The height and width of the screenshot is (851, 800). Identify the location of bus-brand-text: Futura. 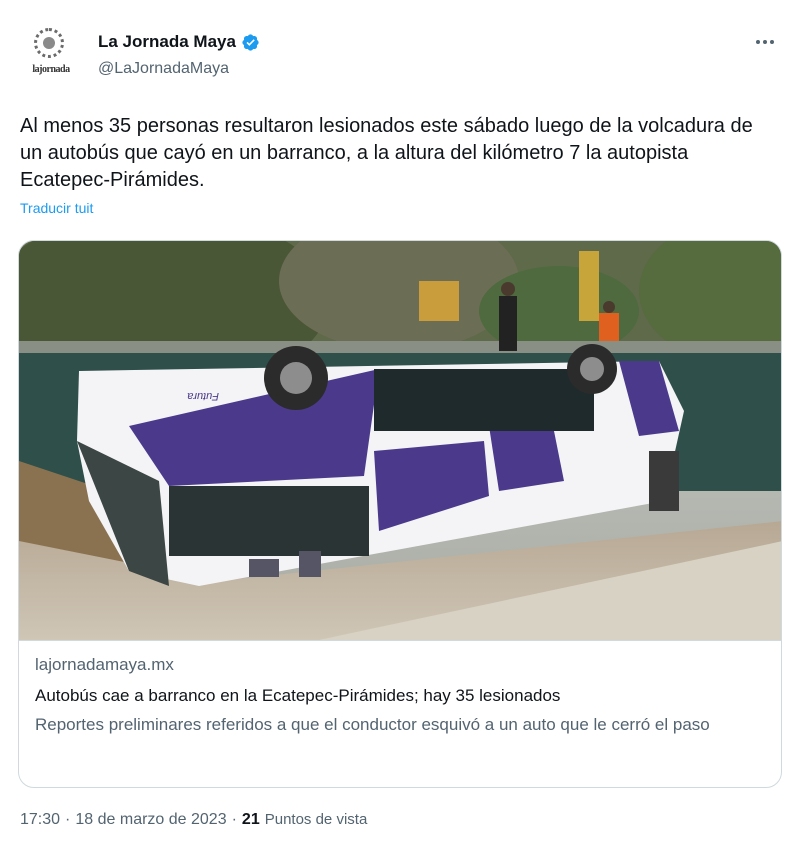
(203, 396).